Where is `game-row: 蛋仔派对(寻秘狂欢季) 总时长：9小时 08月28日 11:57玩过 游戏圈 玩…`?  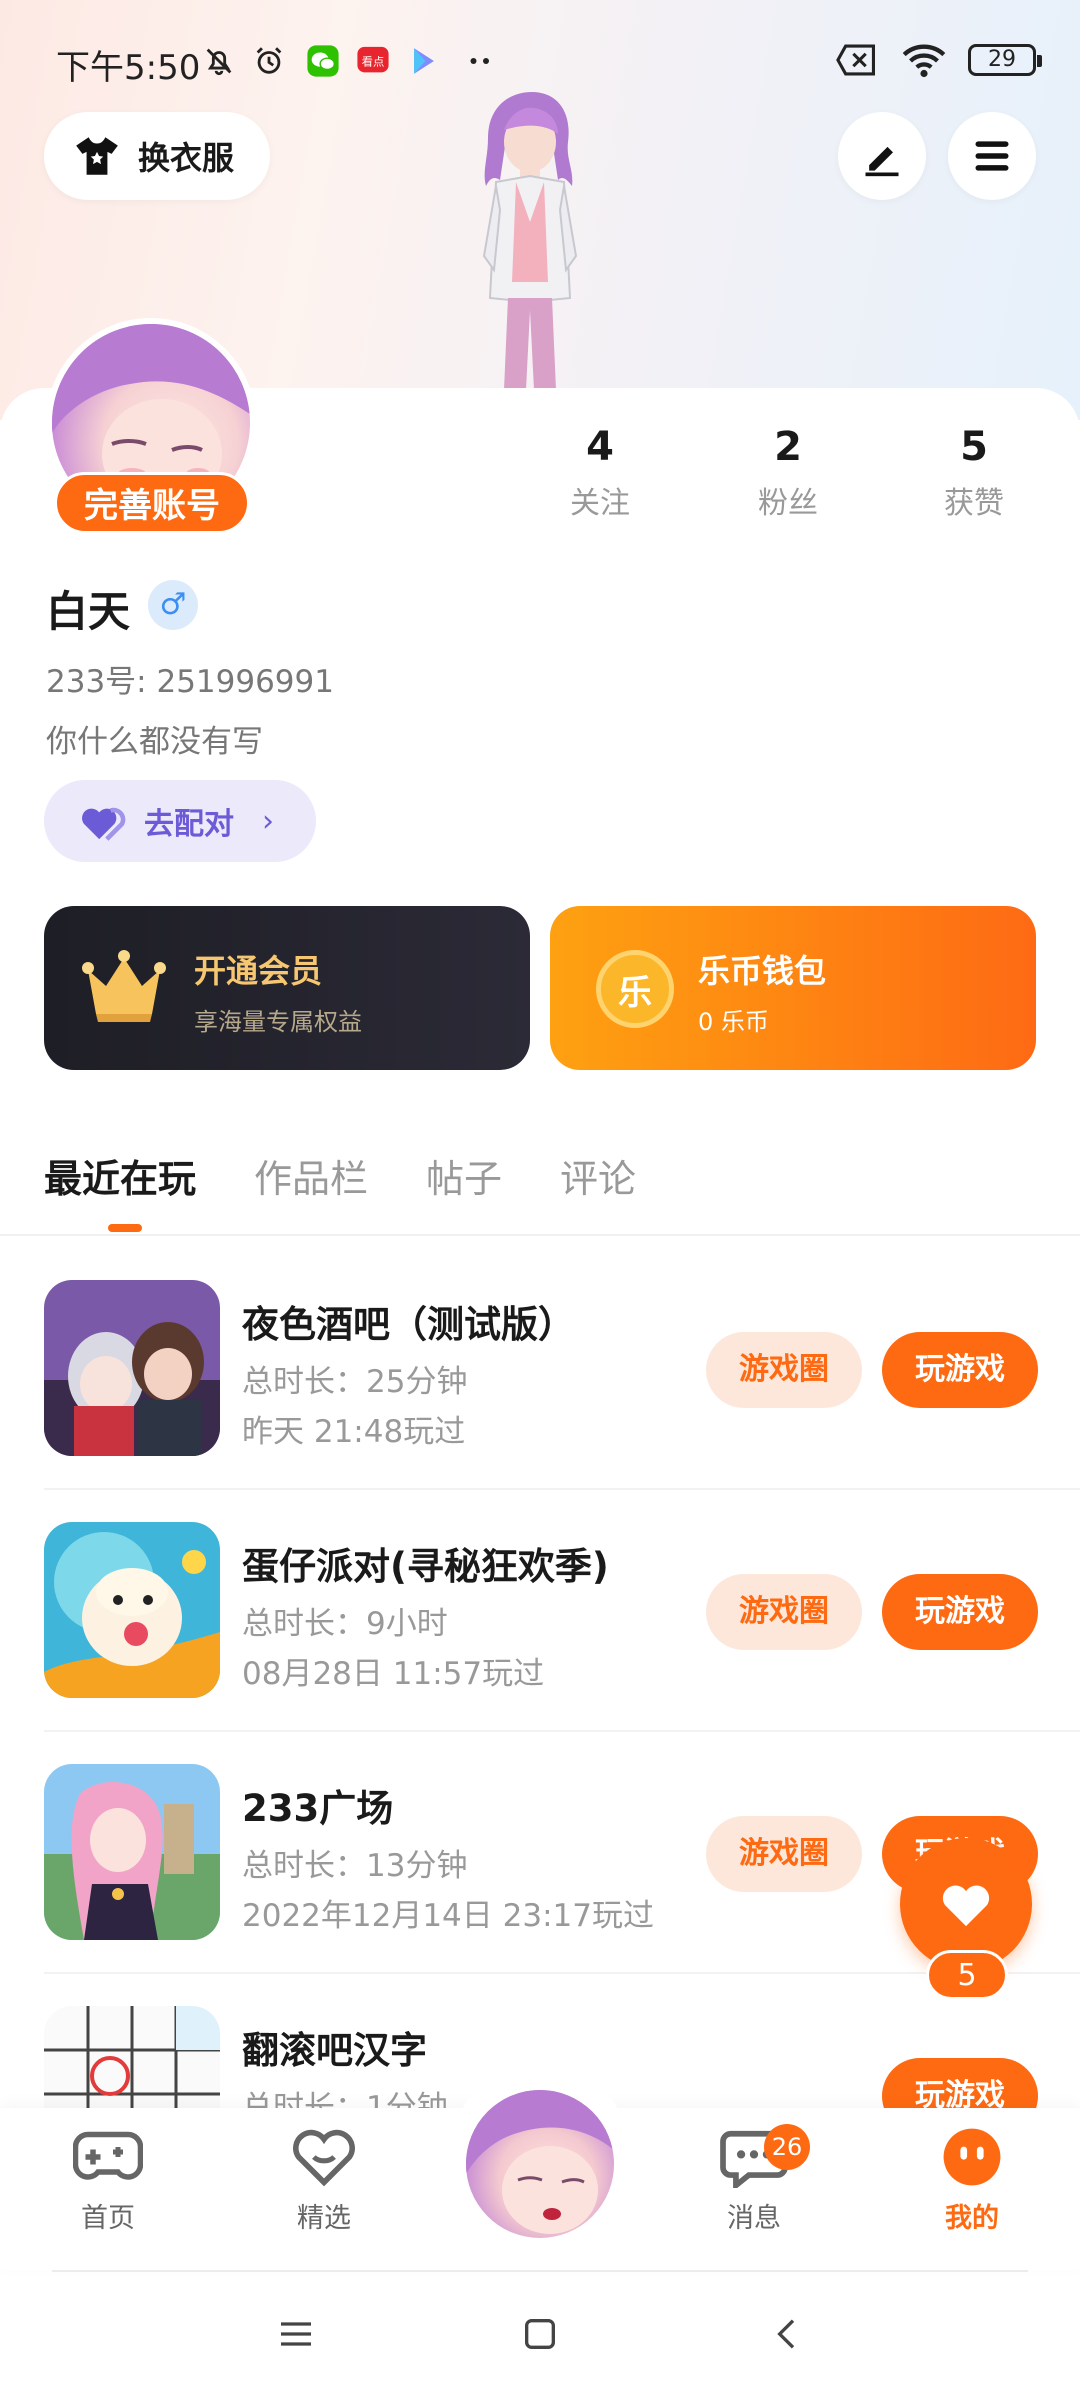
game-row: 蛋仔派对(寻秘狂欢季) 总时长：9小时 08月28日 11:57玩过 游戏圈 玩… is located at coordinates (562, 1610).